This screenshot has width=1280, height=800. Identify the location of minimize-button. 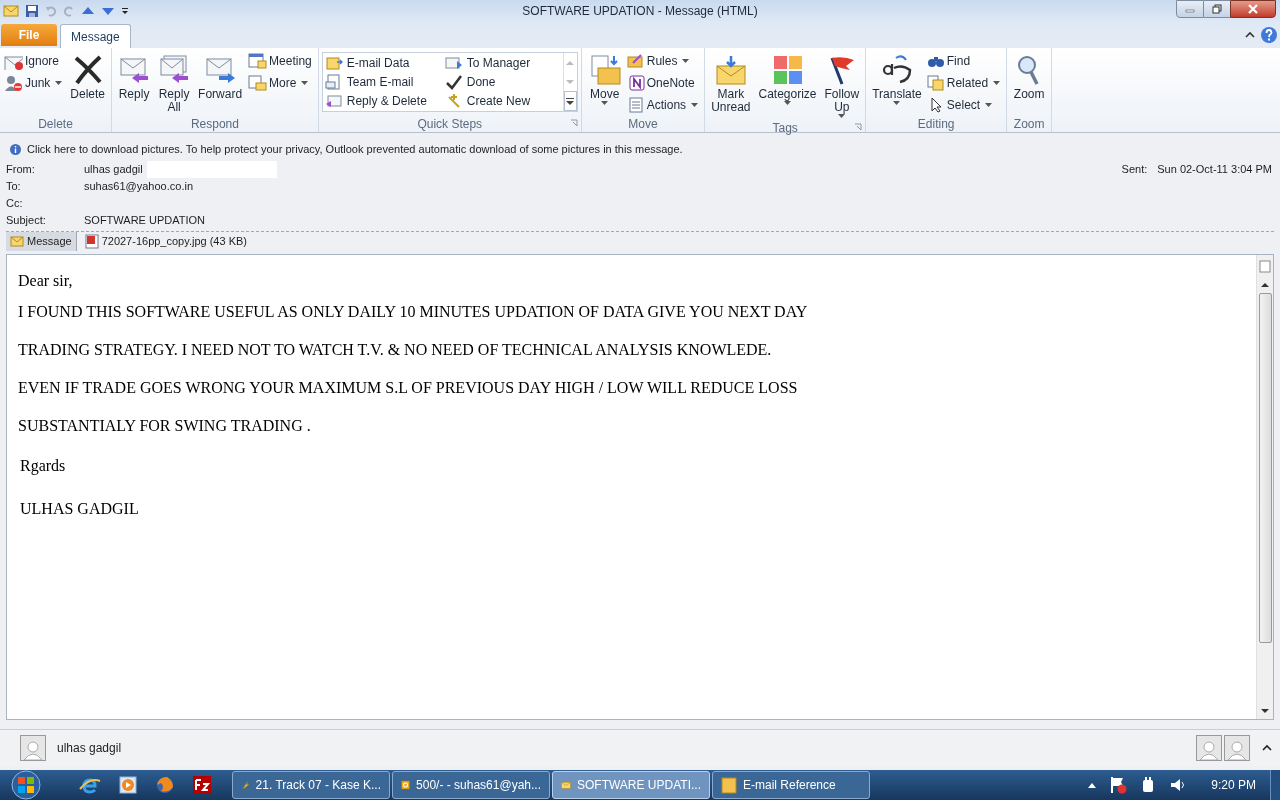
(1190, 9).